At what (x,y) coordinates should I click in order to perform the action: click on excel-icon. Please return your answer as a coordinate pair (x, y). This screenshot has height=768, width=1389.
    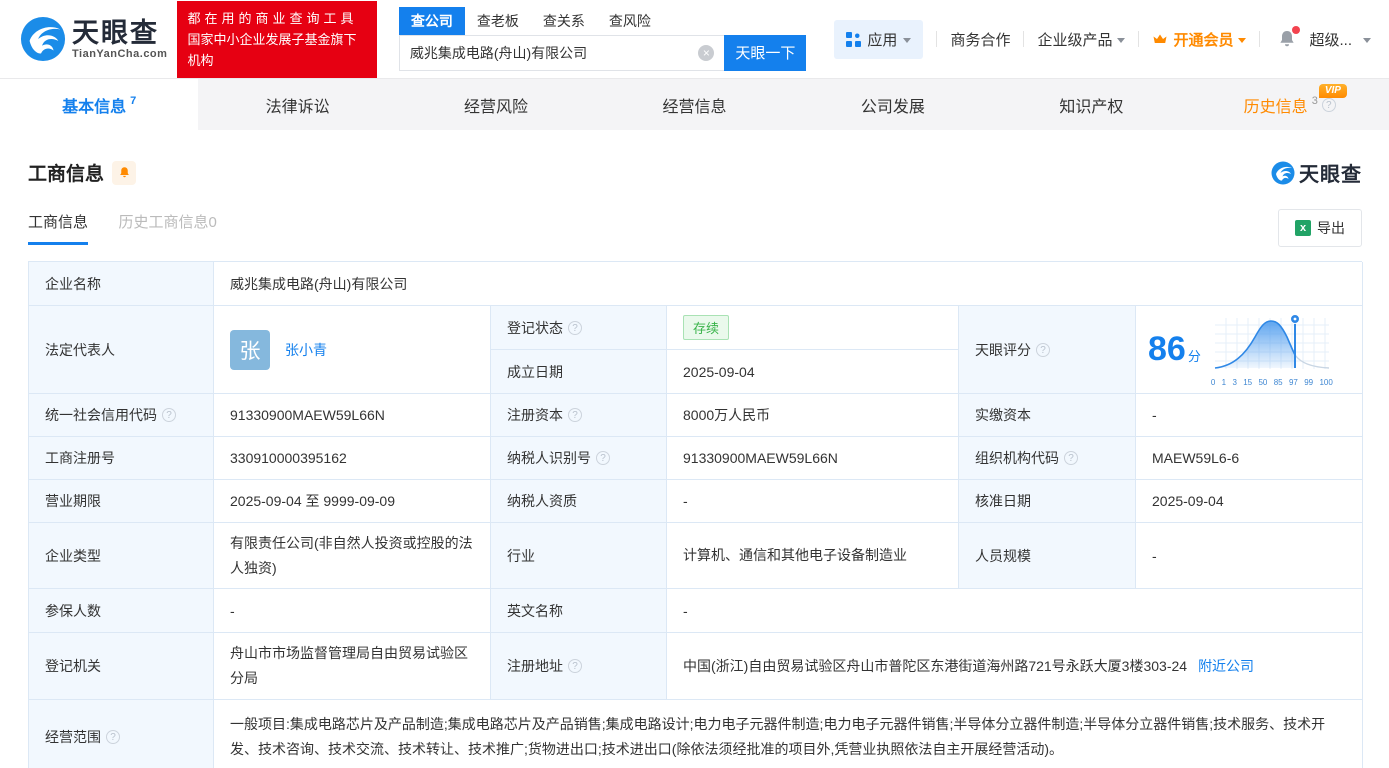
    Looking at the image, I should click on (1303, 228).